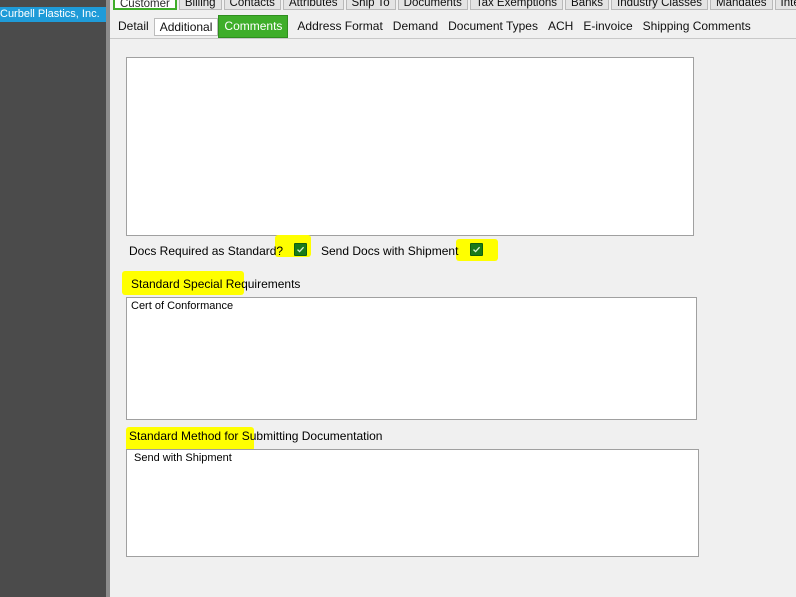  What do you see at coordinates (493, 26) in the screenshot?
I see `subtab-document-types: Document Types` at bounding box center [493, 26].